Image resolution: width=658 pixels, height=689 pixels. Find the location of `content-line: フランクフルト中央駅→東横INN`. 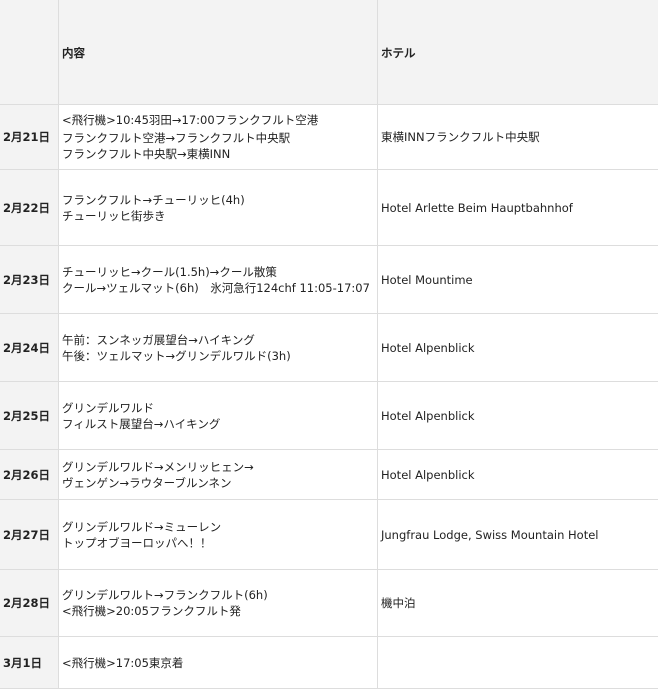

content-line: フランクフルト中央駅→東横INN is located at coordinates (218, 154).